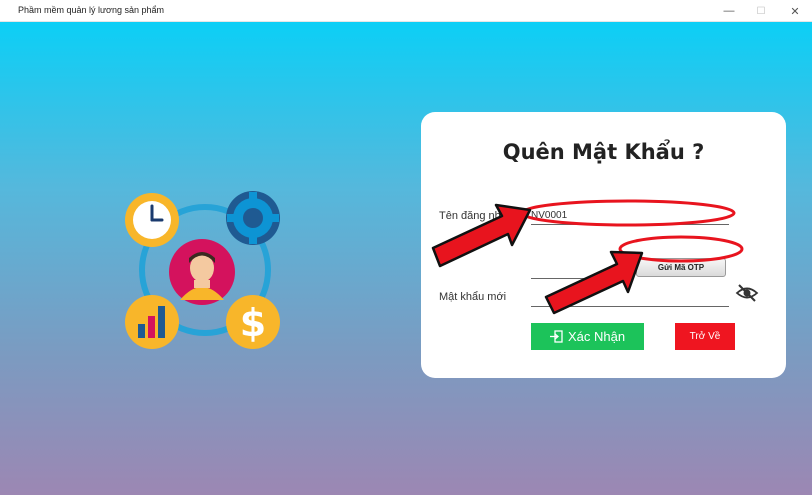  Describe the element at coordinates (556, 336) in the screenshot. I see `login-icon` at that location.